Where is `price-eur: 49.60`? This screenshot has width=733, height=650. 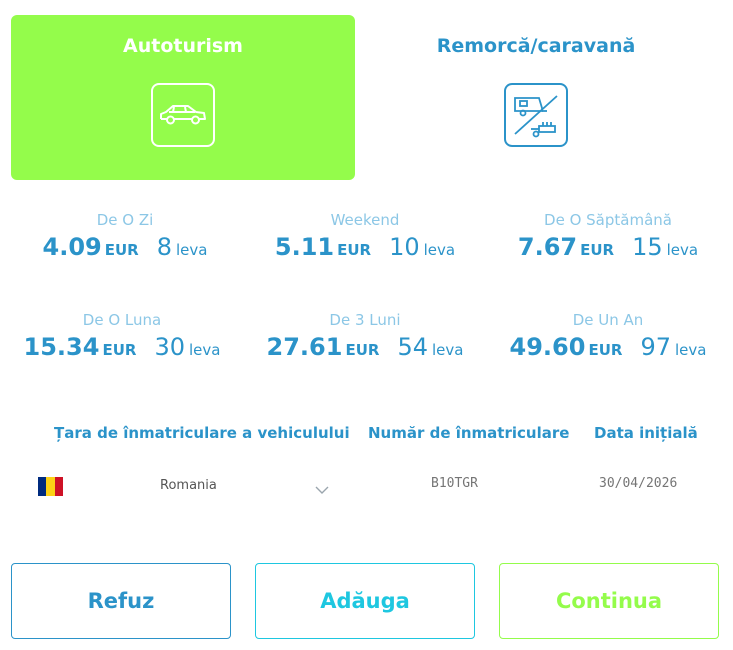
price-eur: 49.60 is located at coordinates (547, 347).